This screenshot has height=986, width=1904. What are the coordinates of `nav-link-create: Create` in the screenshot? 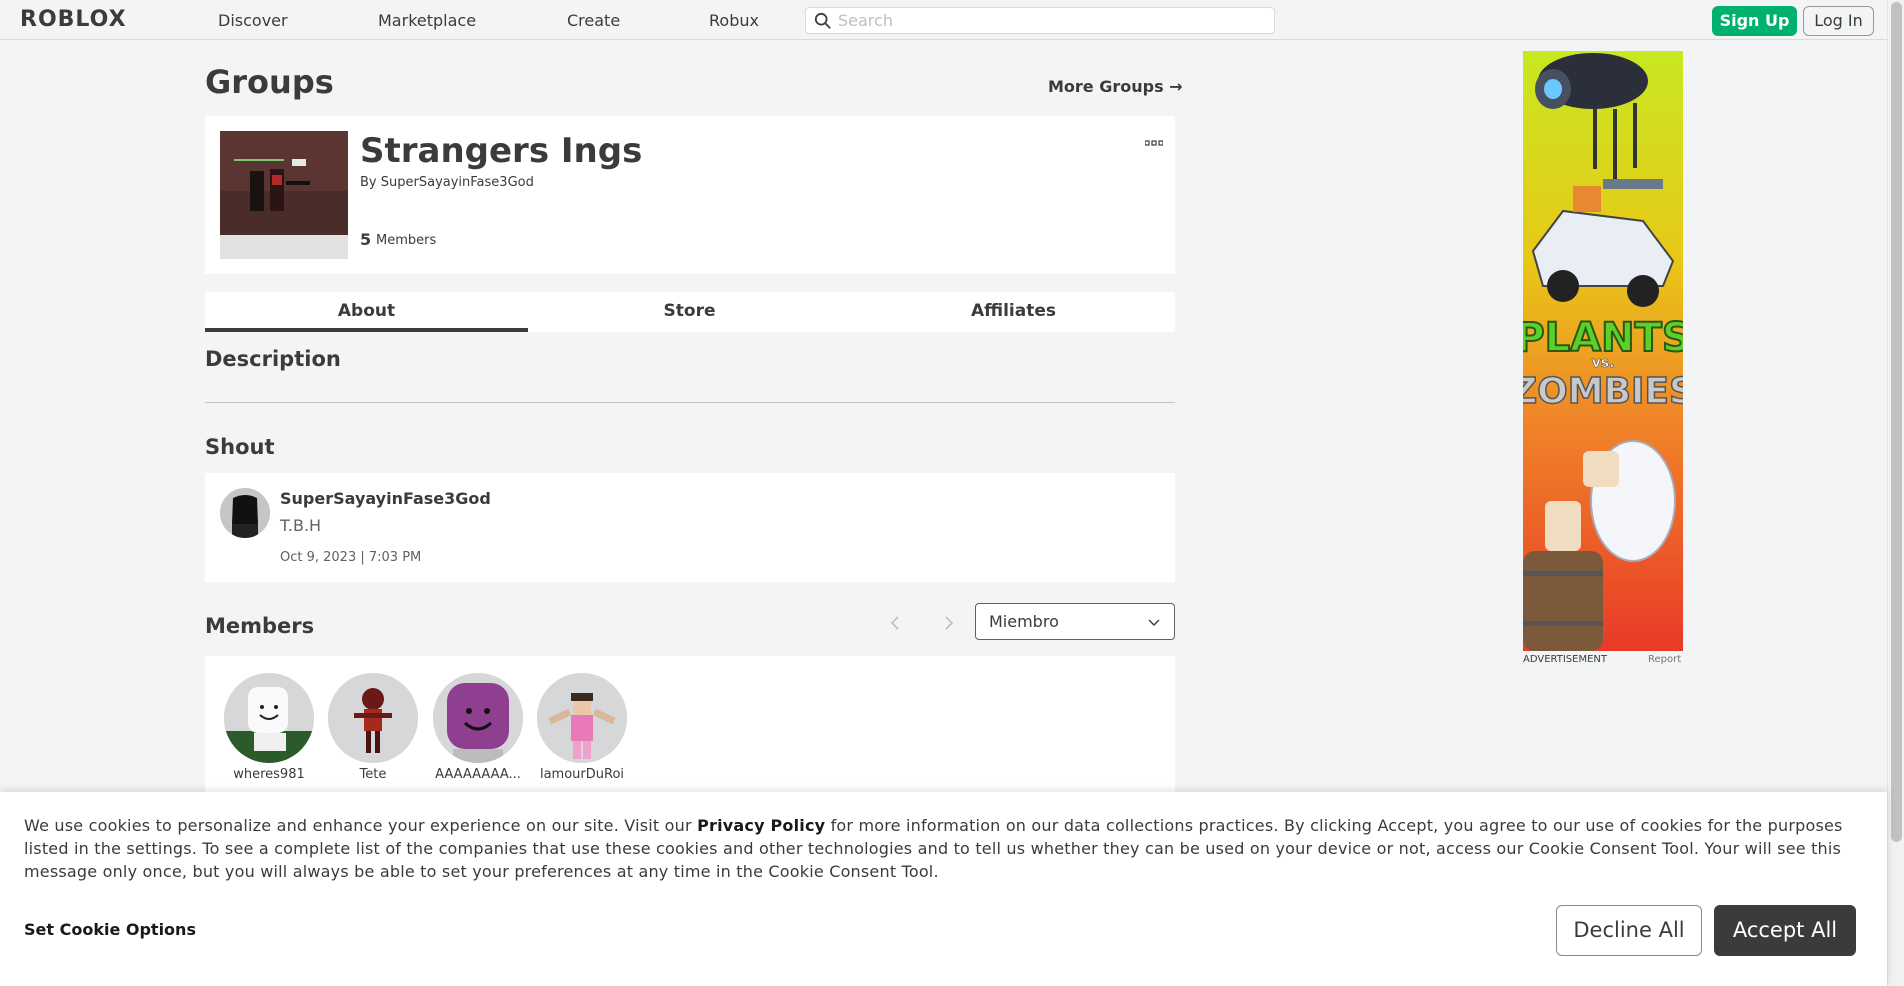 It's located at (593, 20).